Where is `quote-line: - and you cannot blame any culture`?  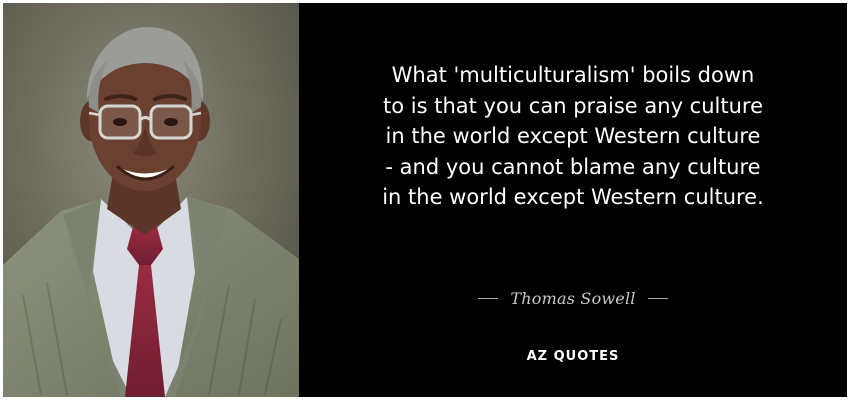 quote-line: - and you cannot blame any culture is located at coordinates (573, 166).